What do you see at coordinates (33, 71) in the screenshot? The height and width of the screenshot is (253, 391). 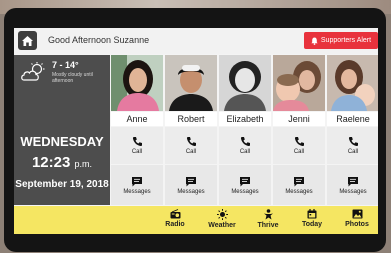 I see `partly-cloudy-icon` at bounding box center [33, 71].